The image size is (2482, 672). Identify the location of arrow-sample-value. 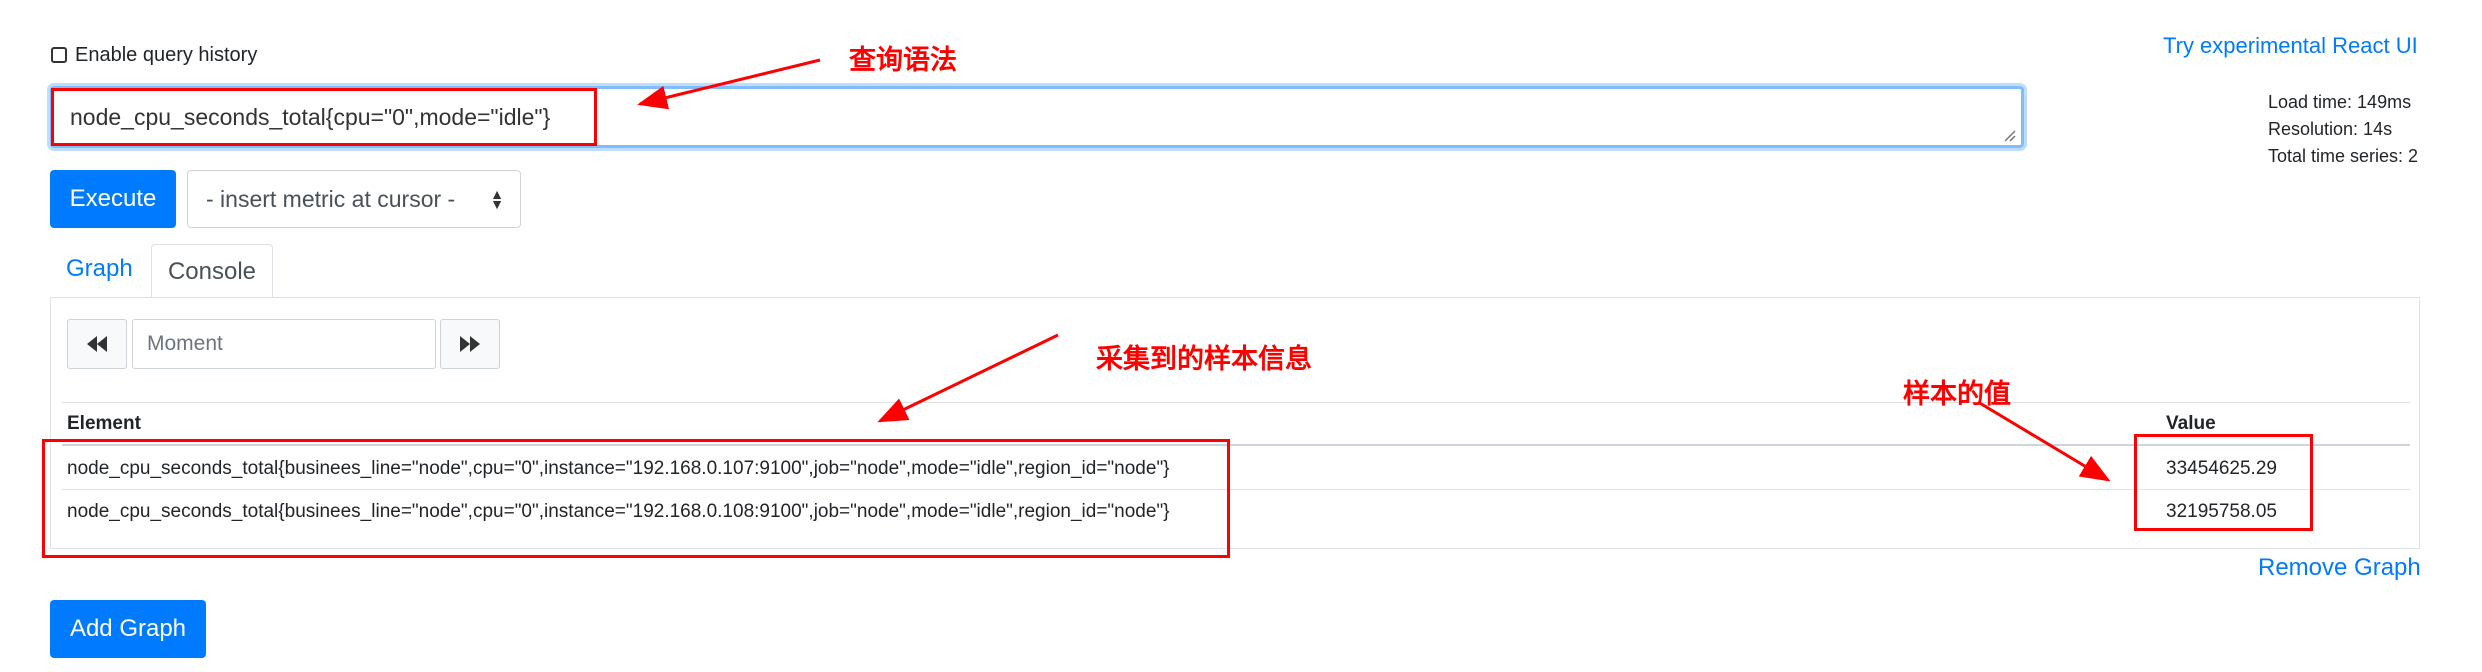
(2044, 441).